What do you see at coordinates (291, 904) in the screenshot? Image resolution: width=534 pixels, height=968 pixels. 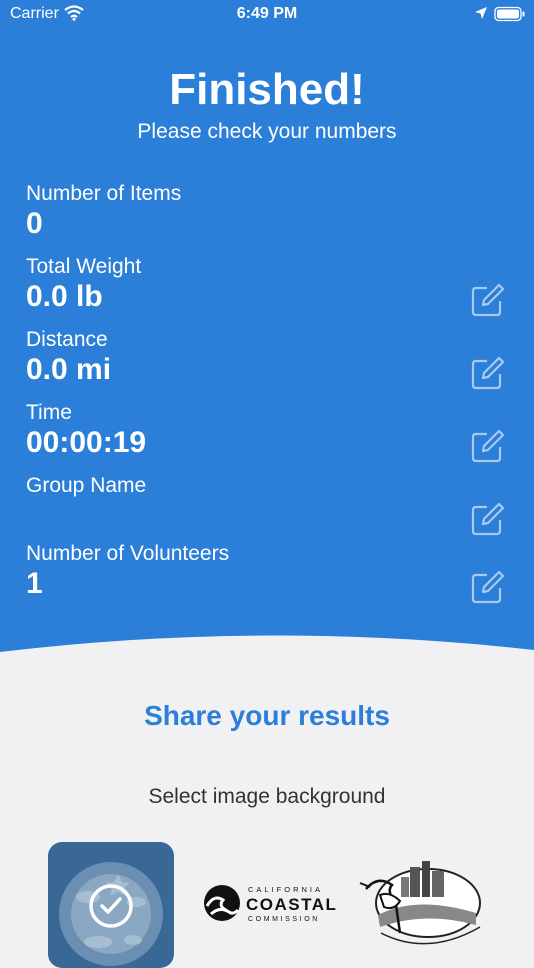 I see `logo-line-2: COASTAL` at bounding box center [291, 904].